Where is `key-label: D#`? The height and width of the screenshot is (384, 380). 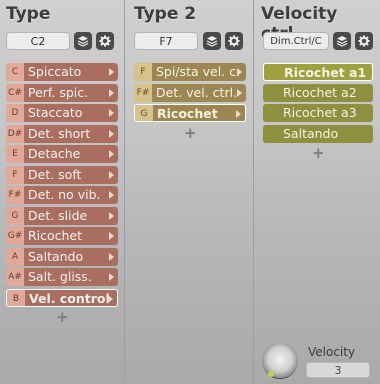
key-label: D# is located at coordinates (15, 133).